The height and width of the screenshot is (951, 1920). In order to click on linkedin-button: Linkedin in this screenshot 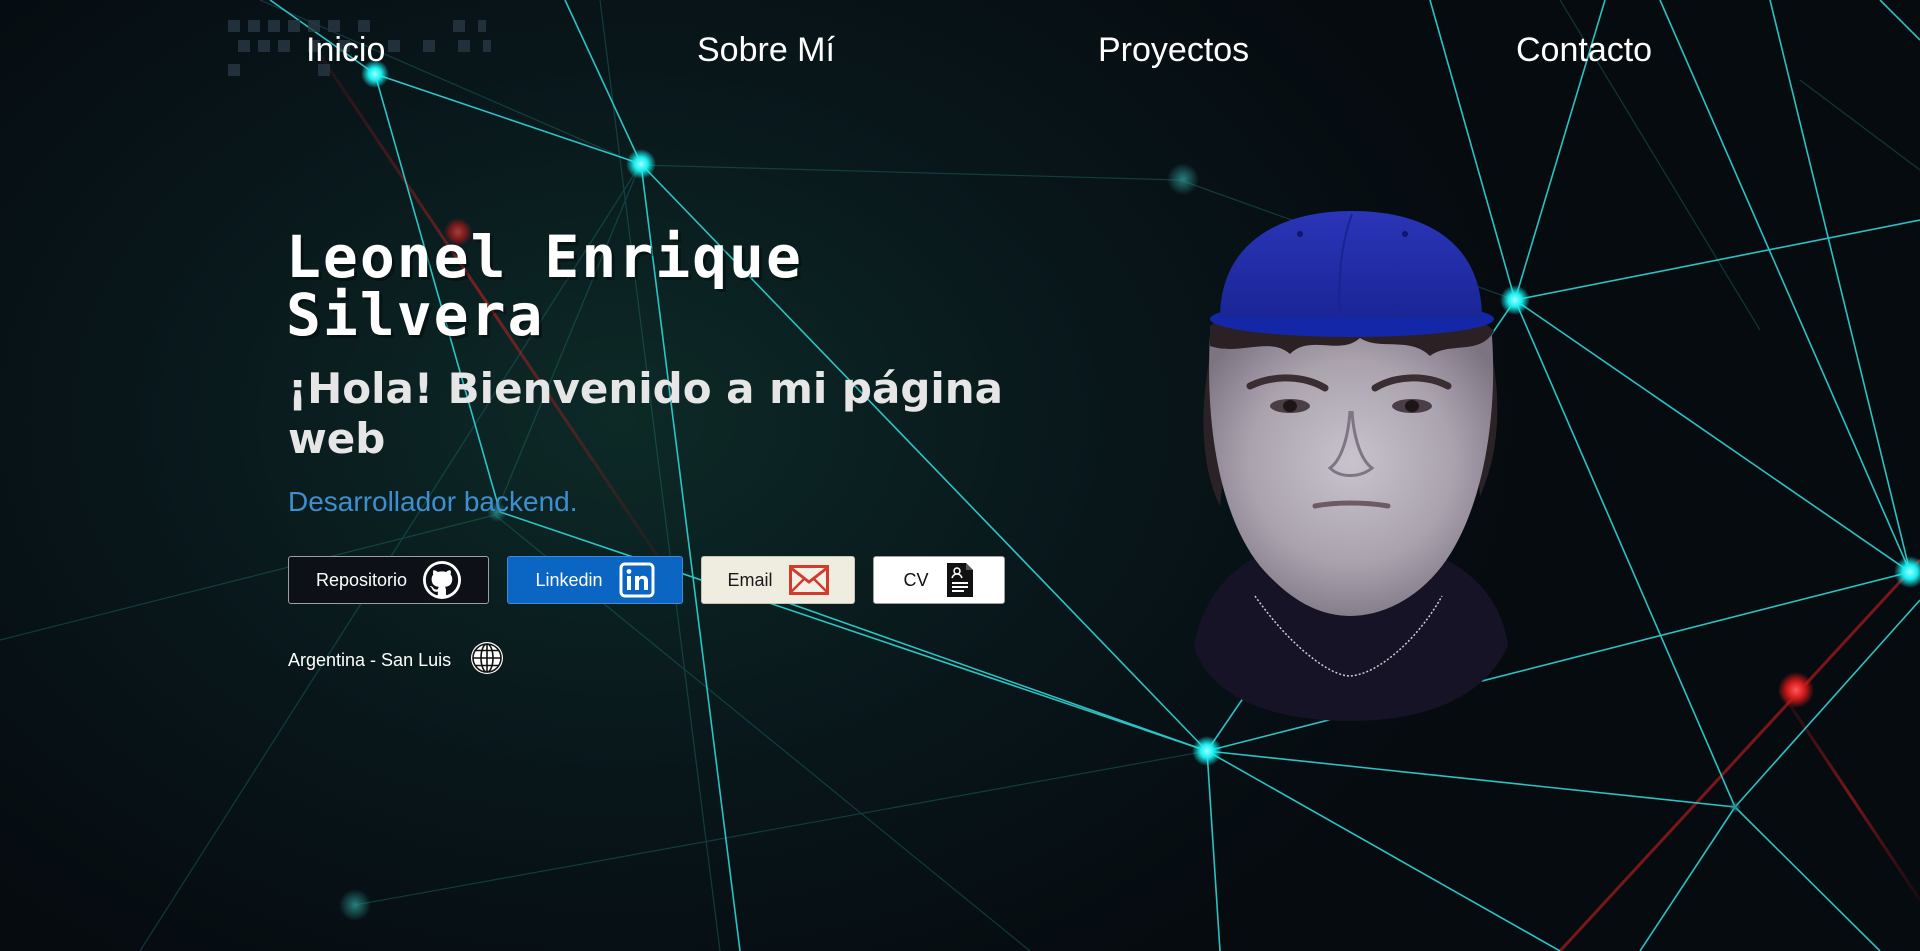, I will do `click(595, 580)`.